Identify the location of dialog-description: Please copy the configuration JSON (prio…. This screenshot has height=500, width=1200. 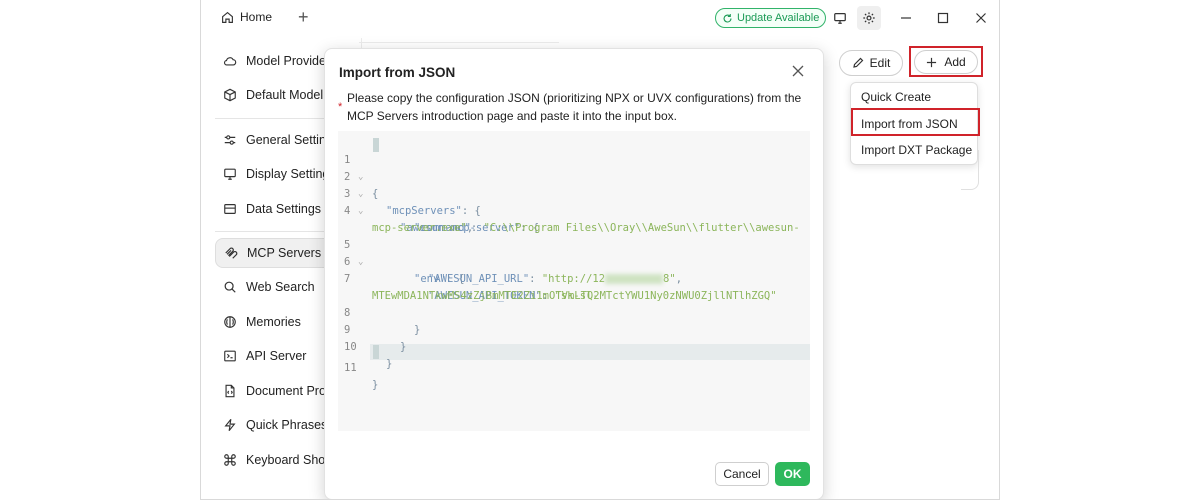
(574, 107).